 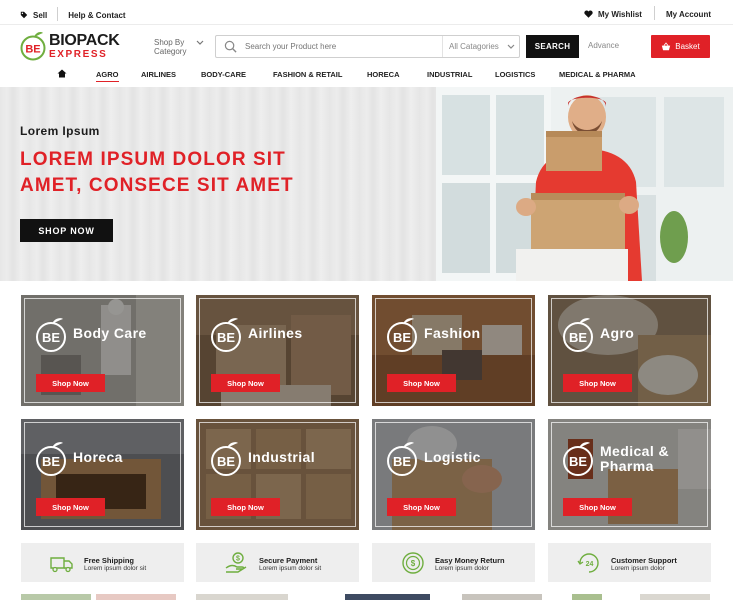 I want to click on nav-item-airlines: AIRLINES, so click(x=158, y=74).